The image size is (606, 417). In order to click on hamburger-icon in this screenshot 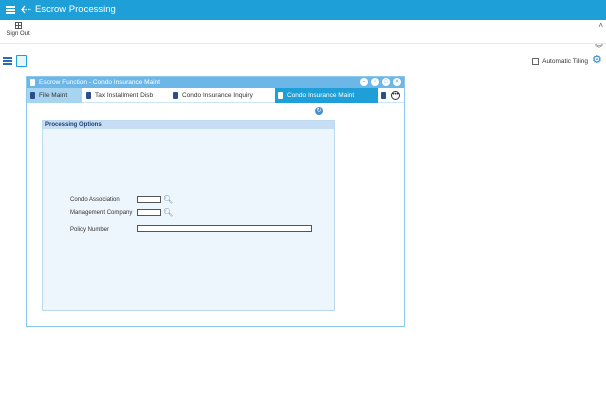, I will do `click(10, 10)`.